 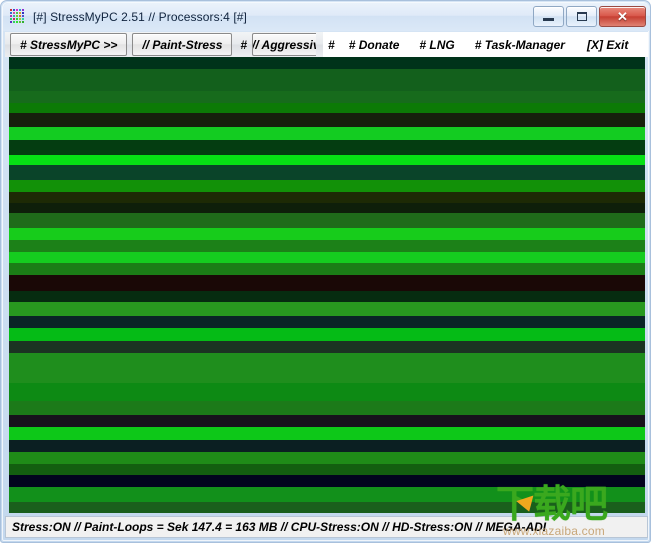 What do you see at coordinates (520, 45) in the screenshot?
I see `task-manager-button: # Task-Manager` at bounding box center [520, 45].